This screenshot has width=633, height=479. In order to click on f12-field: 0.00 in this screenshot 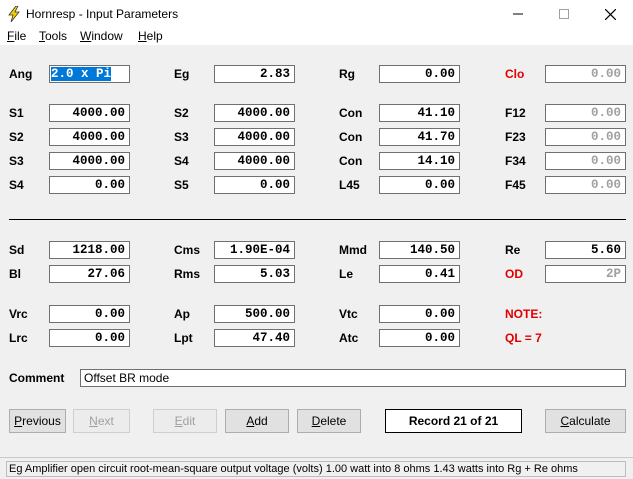, I will do `click(585, 113)`.